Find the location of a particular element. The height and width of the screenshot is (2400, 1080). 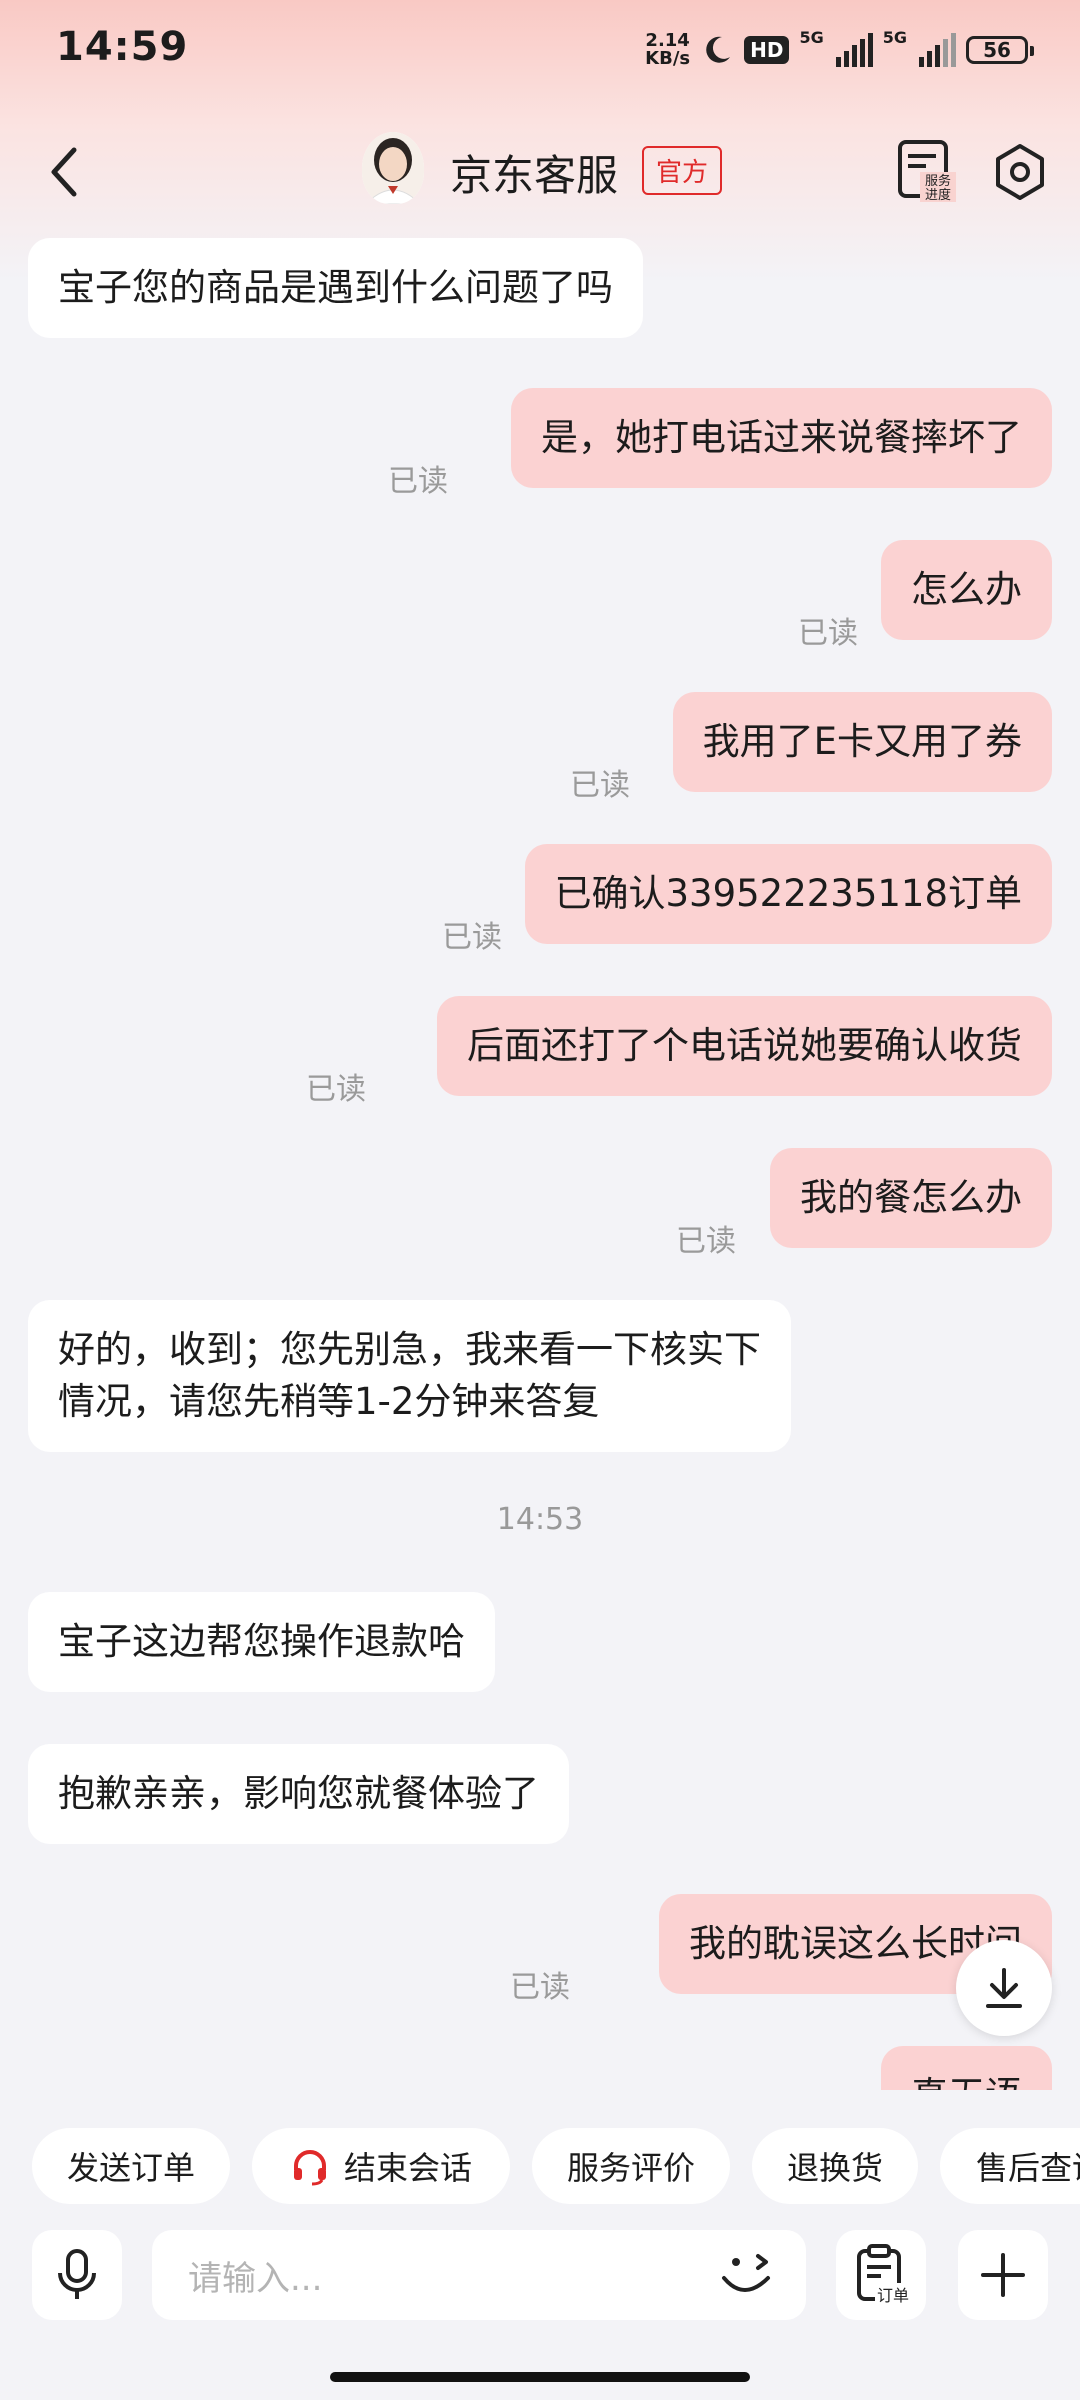

avatar is located at coordinates (393, 168).